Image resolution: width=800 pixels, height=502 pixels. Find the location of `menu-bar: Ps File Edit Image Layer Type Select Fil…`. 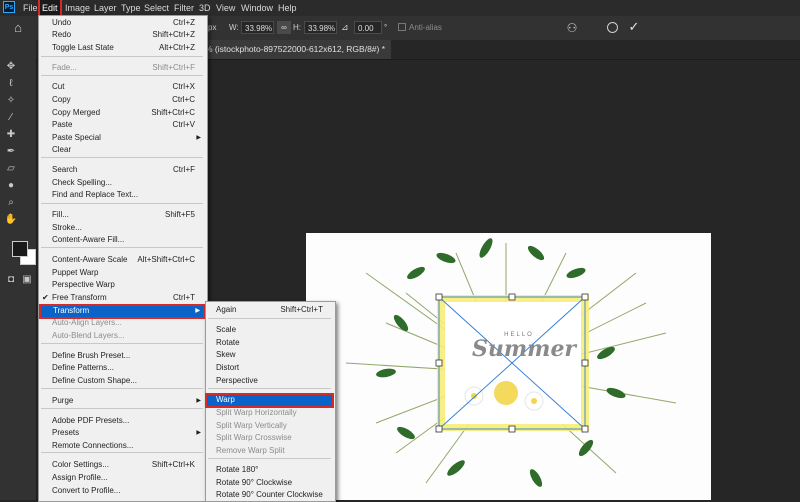

menu-bar: Ps File Edit Image Layer Type Select Fil… is located at coordinates (400, 9).